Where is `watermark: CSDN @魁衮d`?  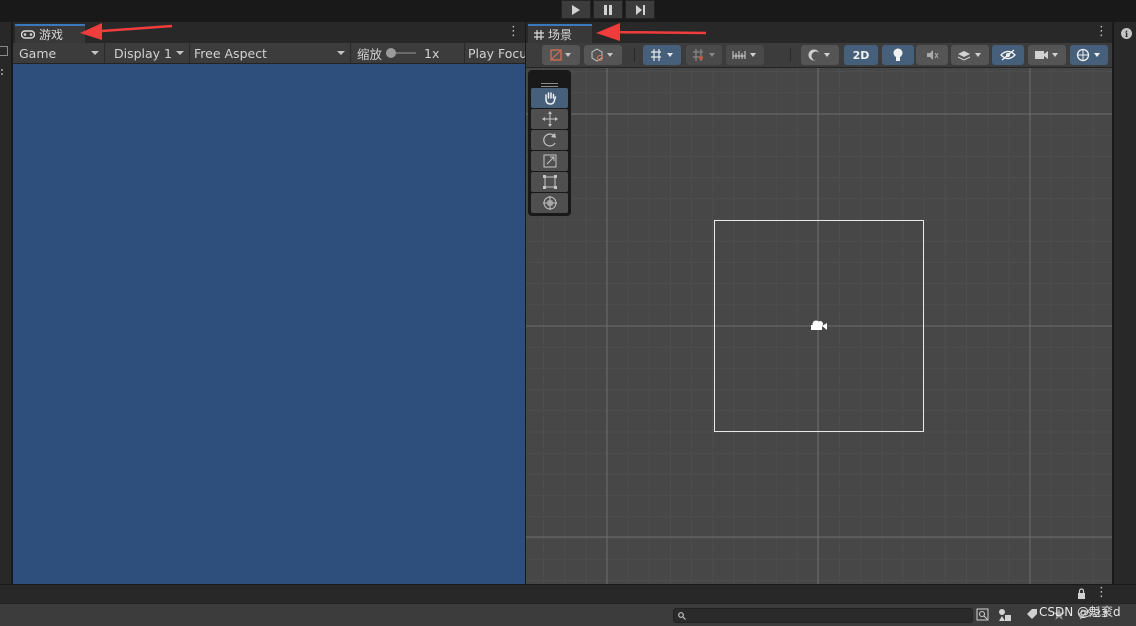
watermark: CSDN @魁衮d is located at coordinates (1080, 612).